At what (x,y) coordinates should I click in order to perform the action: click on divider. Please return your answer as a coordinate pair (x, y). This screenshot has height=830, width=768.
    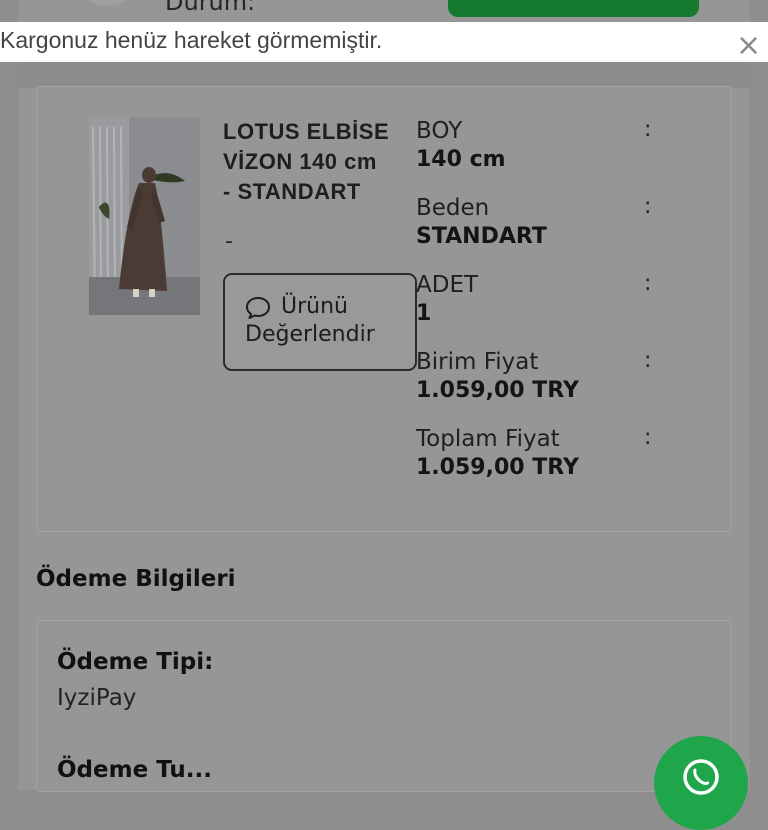
    Looking at the image, I should click on (384, 75).